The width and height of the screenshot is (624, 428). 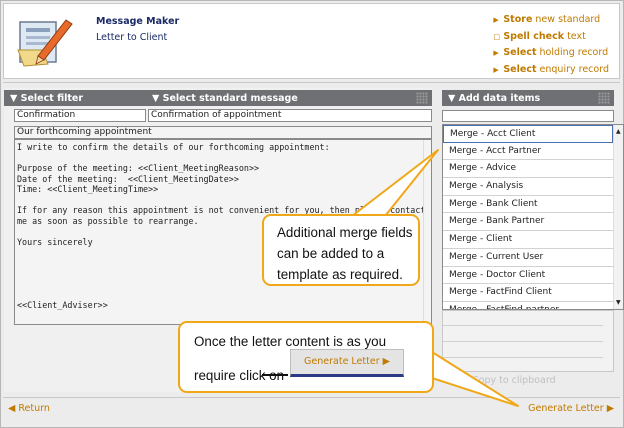 I want to click on scroll-down-icon: ▼, so click(x=618, y=302).